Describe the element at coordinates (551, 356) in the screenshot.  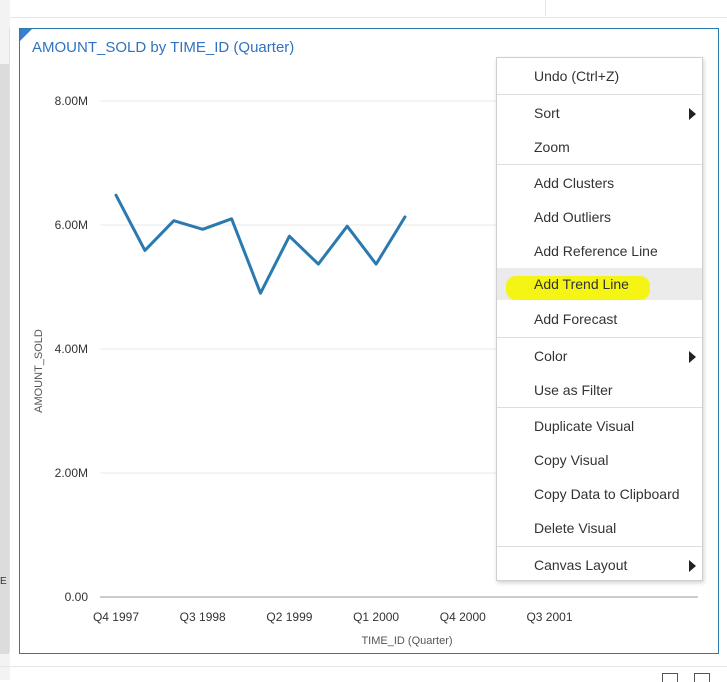
I see `menu-item-label: Color` at that location.